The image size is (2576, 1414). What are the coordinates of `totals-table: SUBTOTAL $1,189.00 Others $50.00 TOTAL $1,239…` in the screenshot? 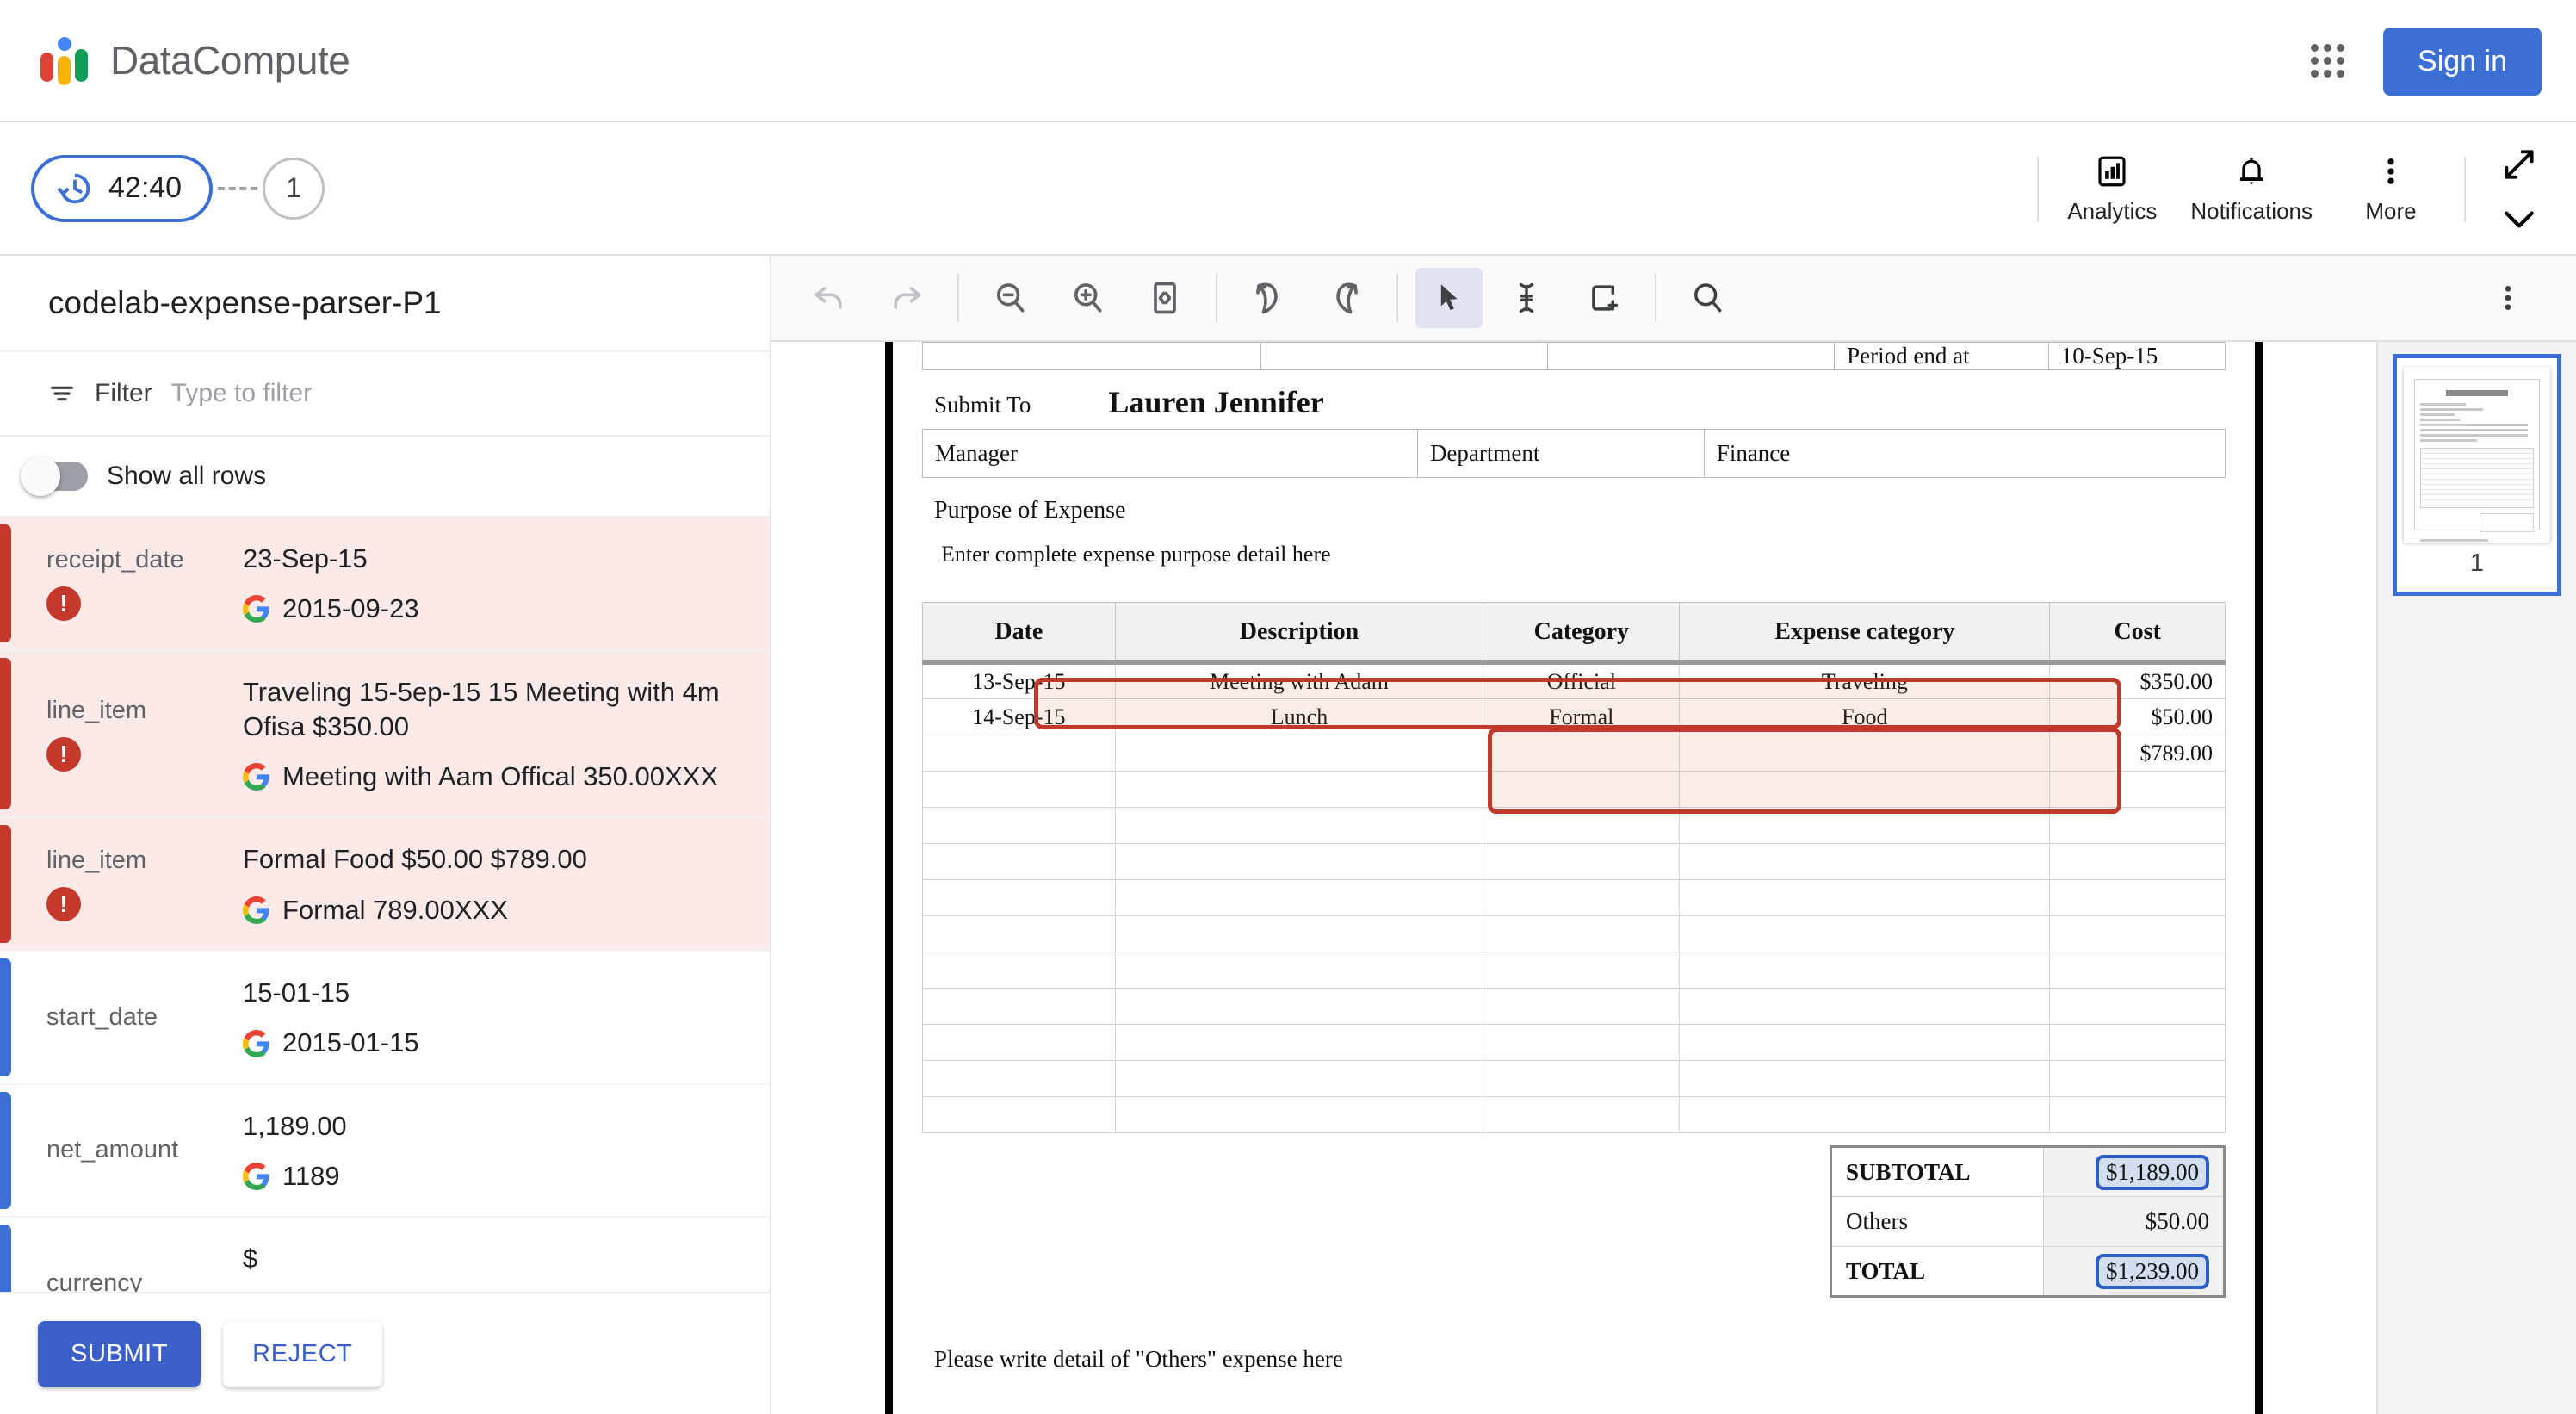 It's located at (2028, 1221).